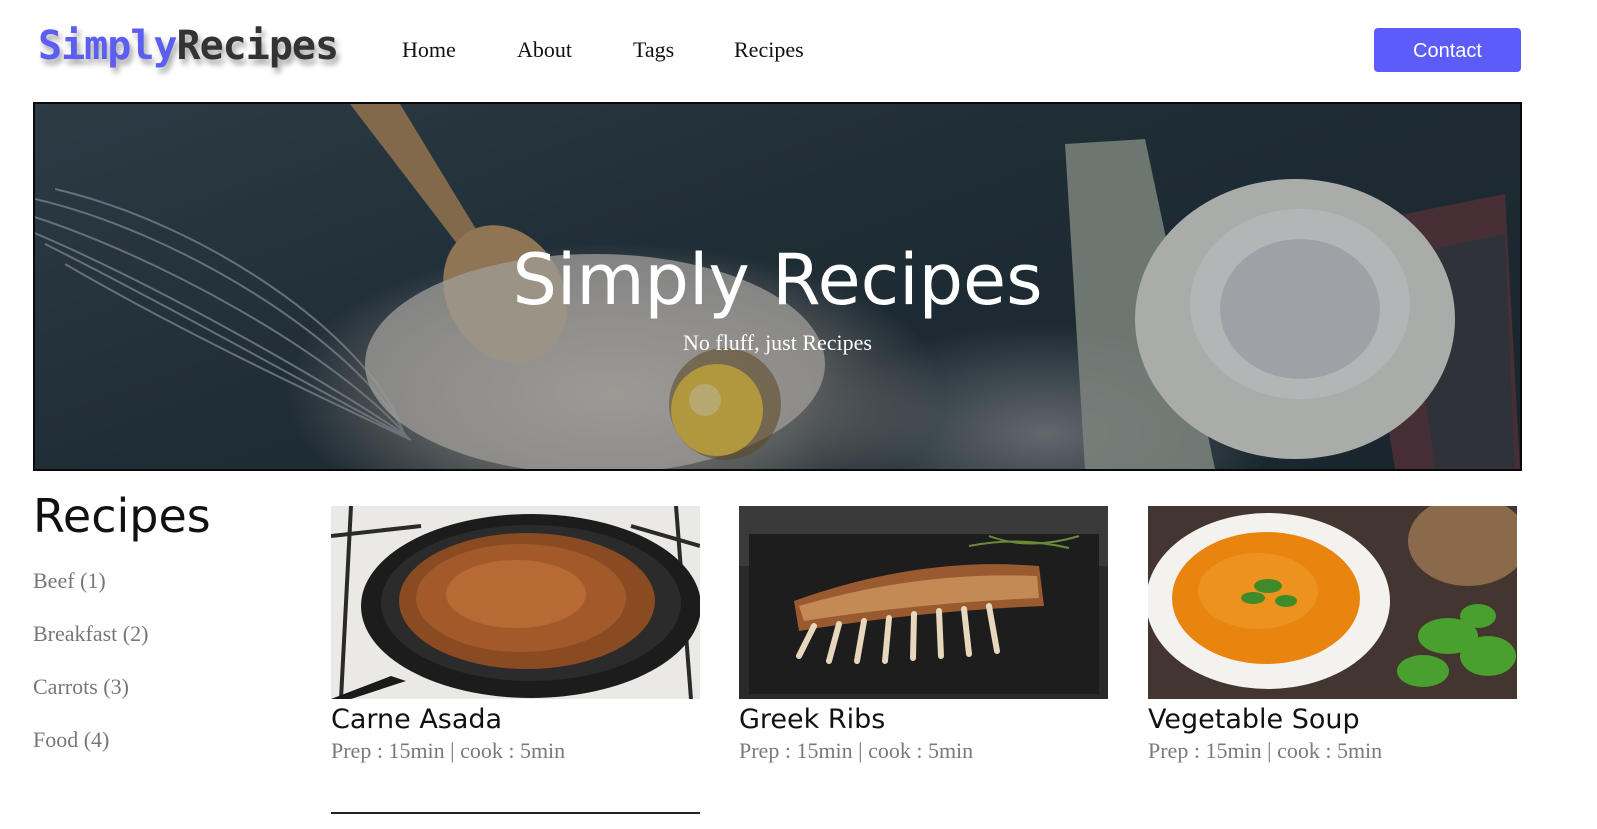 The height and width of the screenshot is (829, 1597). Describe the element at coordinates (122, 516) in the screenshot. I see `sidebar-title: Recipes` at that location.